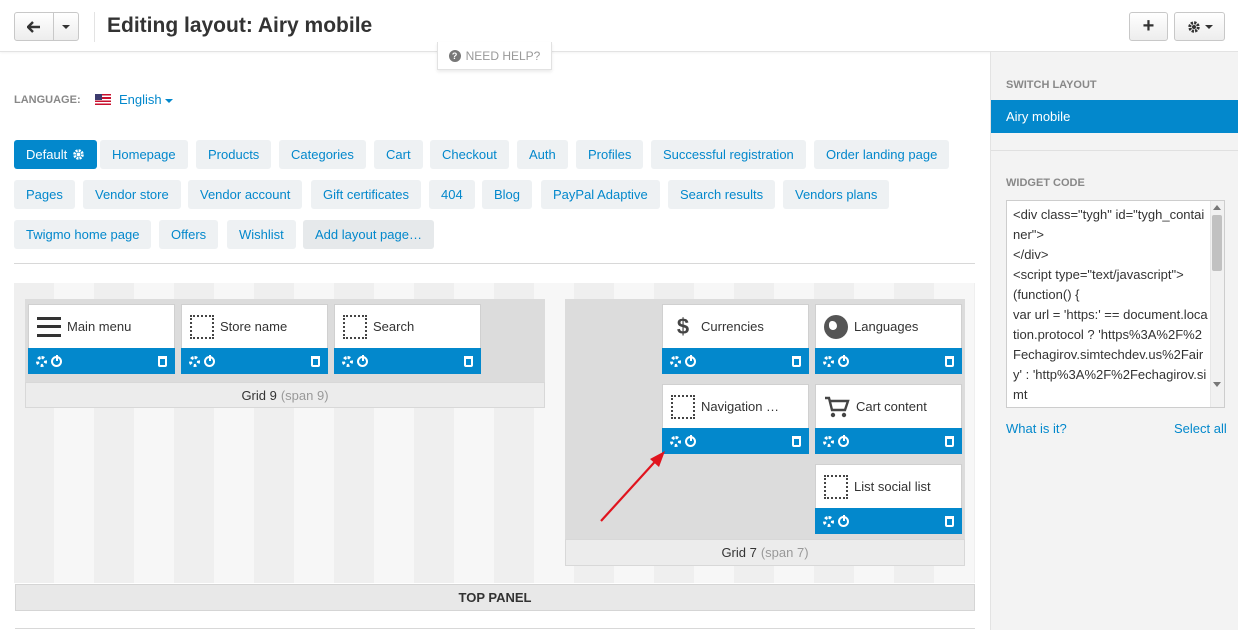 The width and height of the screenshot is (1238, 630). What do you see at coordinates (1217, 304) in the screenshot?
I see `scrollbar` at bounding box center [1217, 304].